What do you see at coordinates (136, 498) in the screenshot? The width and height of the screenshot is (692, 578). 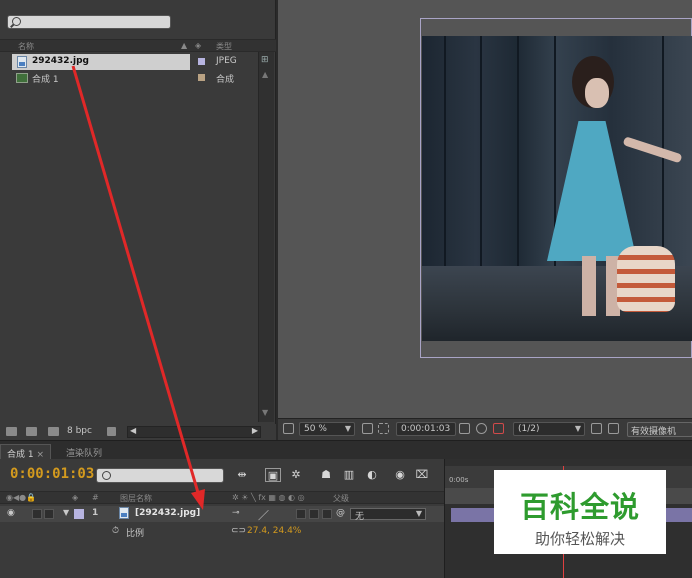 I see `column-source-name: 图层名称` at bounding box center [136, 498].